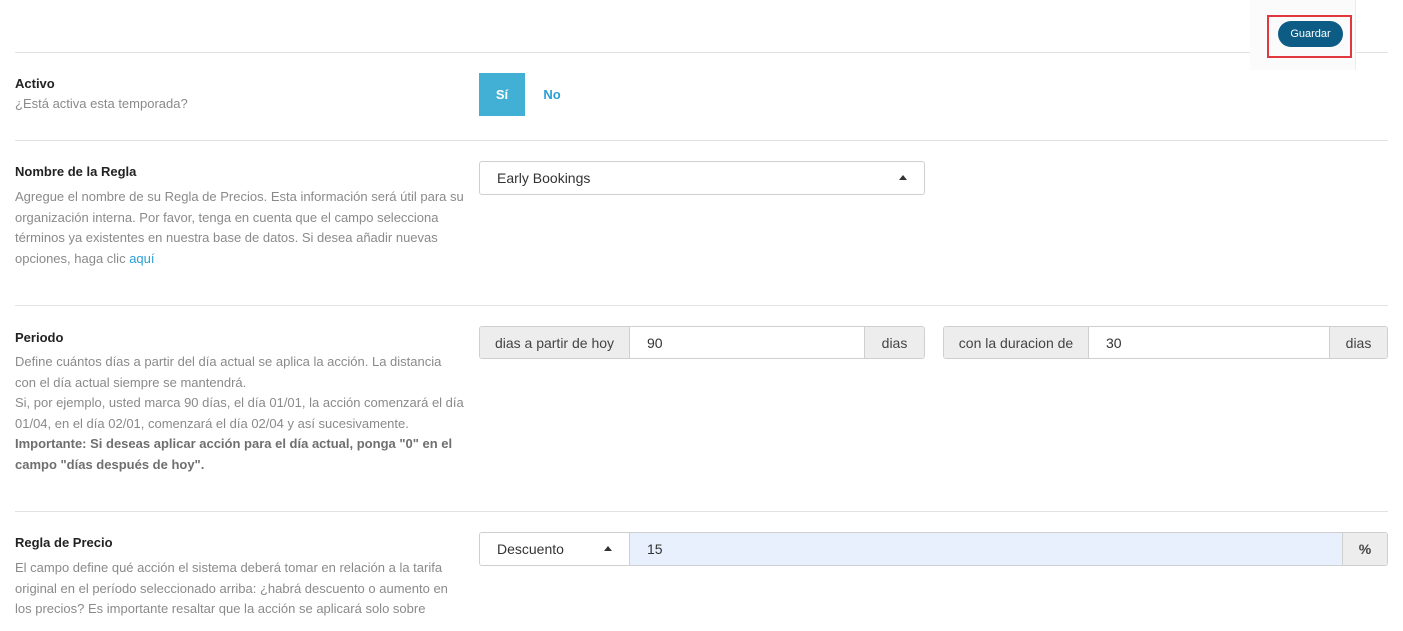  What do you see at coordinates (530, 549) in the screenshot?
I see `price-type-value: Descuento` at bounding box center [530, 549].